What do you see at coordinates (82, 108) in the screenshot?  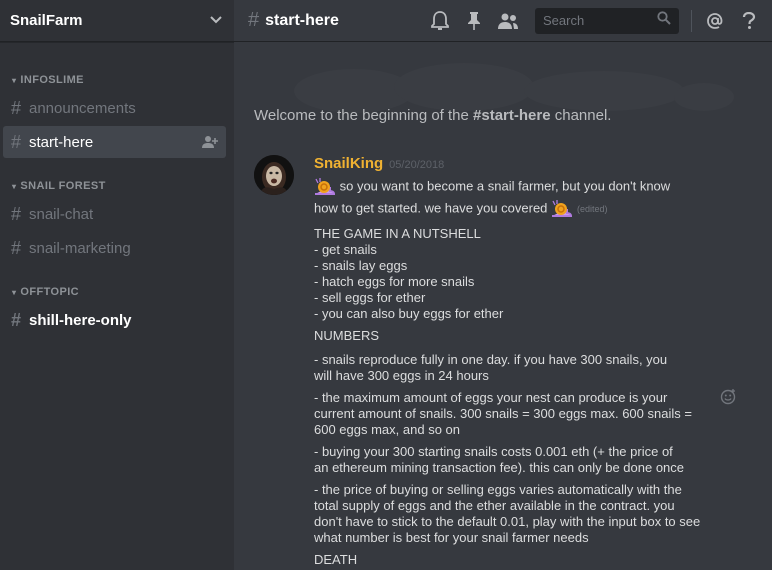 I see `channel-label: announcements` at bounding box center [82, 108].